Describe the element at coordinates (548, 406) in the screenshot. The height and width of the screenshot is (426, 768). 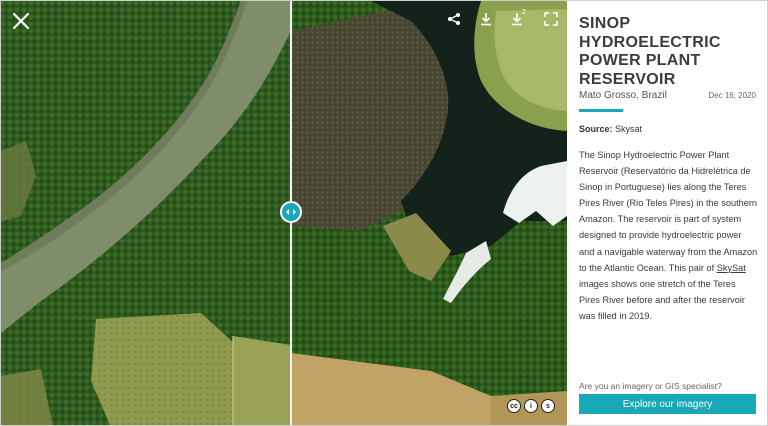
I see `share-alike-icon: s` at that location.